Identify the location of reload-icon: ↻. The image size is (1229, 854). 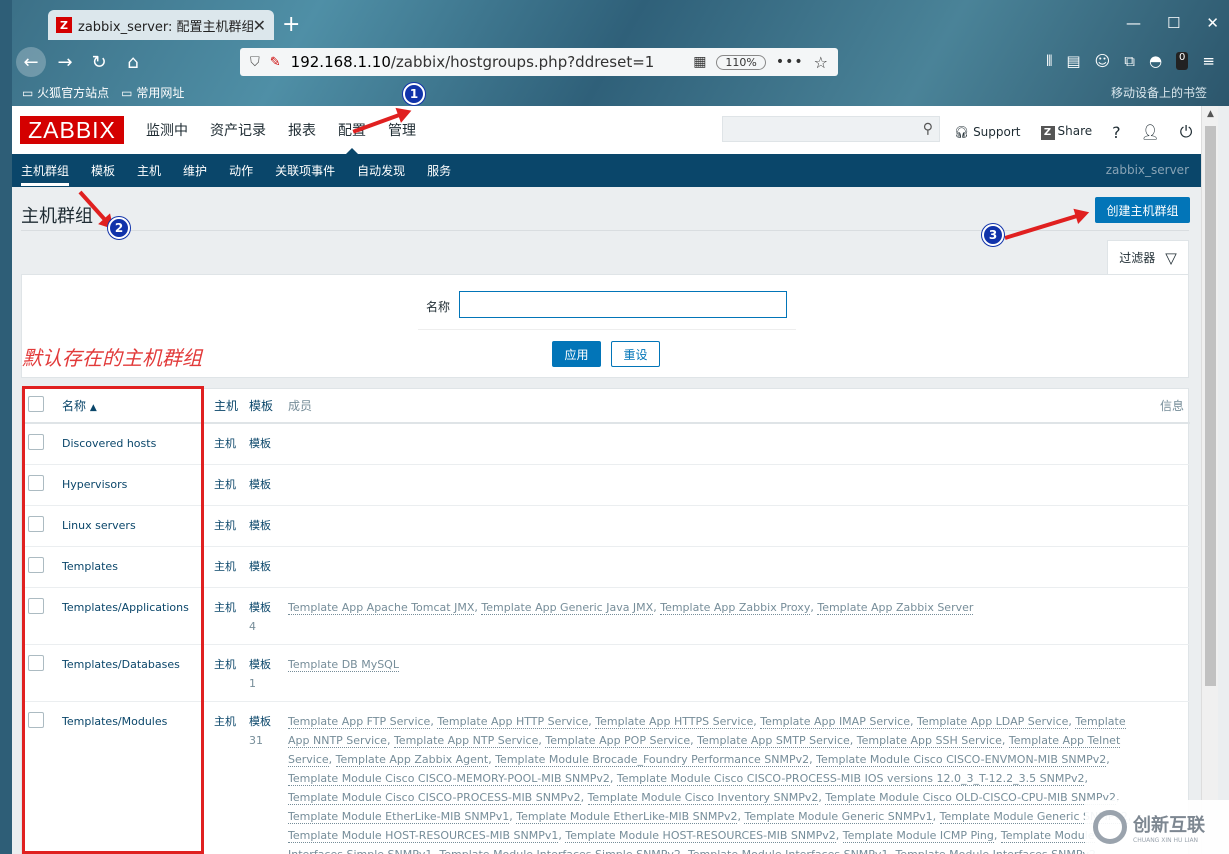
(99, 62).